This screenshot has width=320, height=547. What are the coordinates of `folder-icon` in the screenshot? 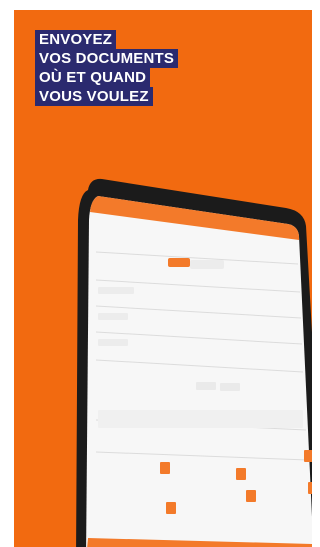 It's located at (308, 456).